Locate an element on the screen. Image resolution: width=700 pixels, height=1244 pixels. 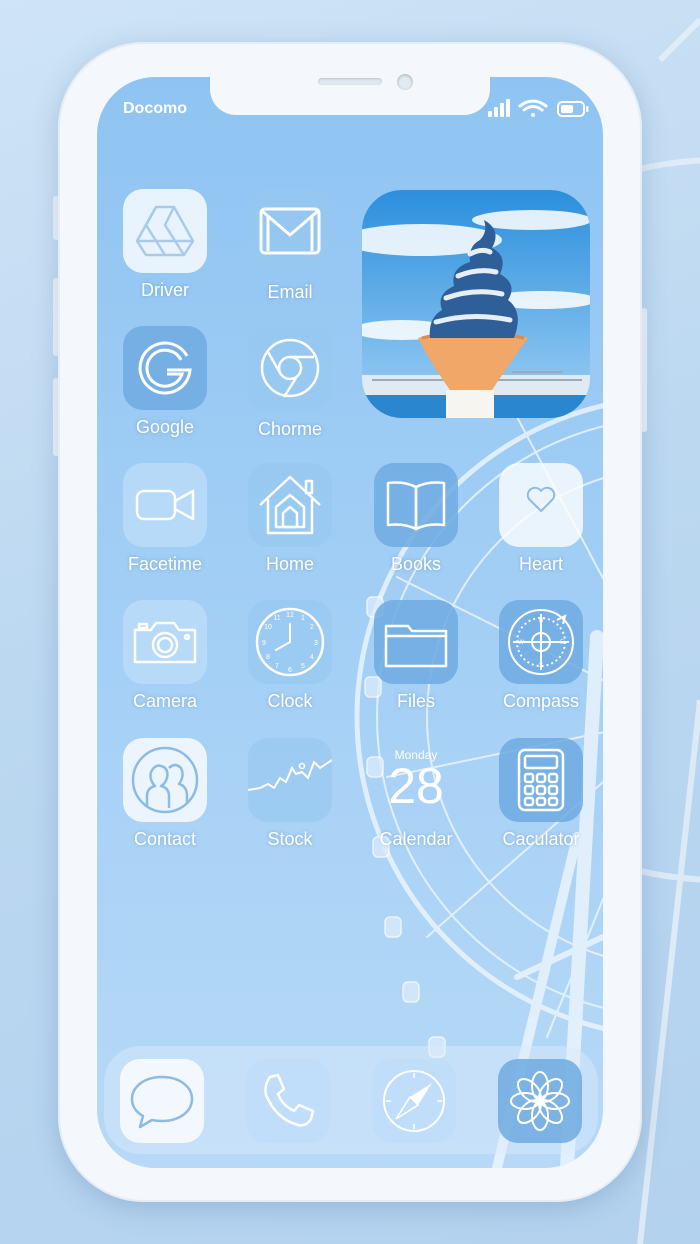
calendar-app-icon: Monday 28 is located at coordinates (416, 780).